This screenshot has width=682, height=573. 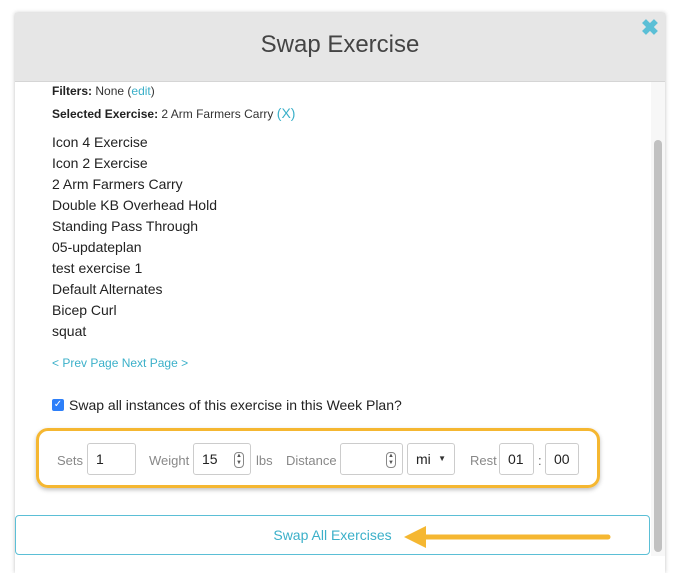 What do you see at coordinates (72, 91) in the screenshot?
I see `filters-label: Filters:` at bounding box center [72, 91].